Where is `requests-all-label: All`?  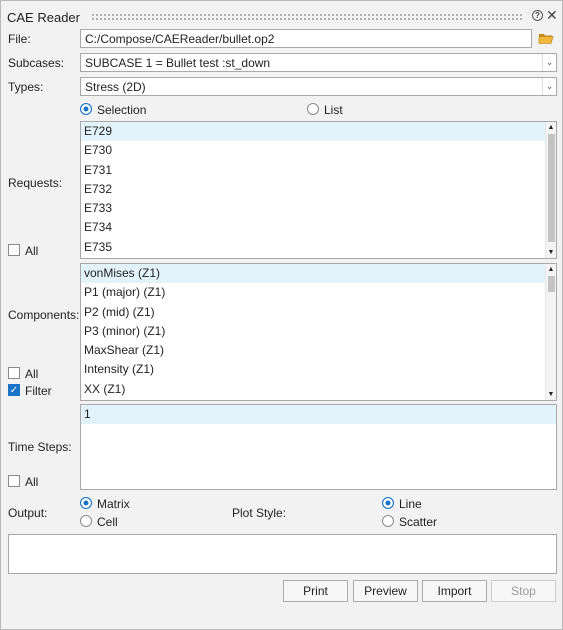 requests-all-label: All is located at coordinates (32, 251).